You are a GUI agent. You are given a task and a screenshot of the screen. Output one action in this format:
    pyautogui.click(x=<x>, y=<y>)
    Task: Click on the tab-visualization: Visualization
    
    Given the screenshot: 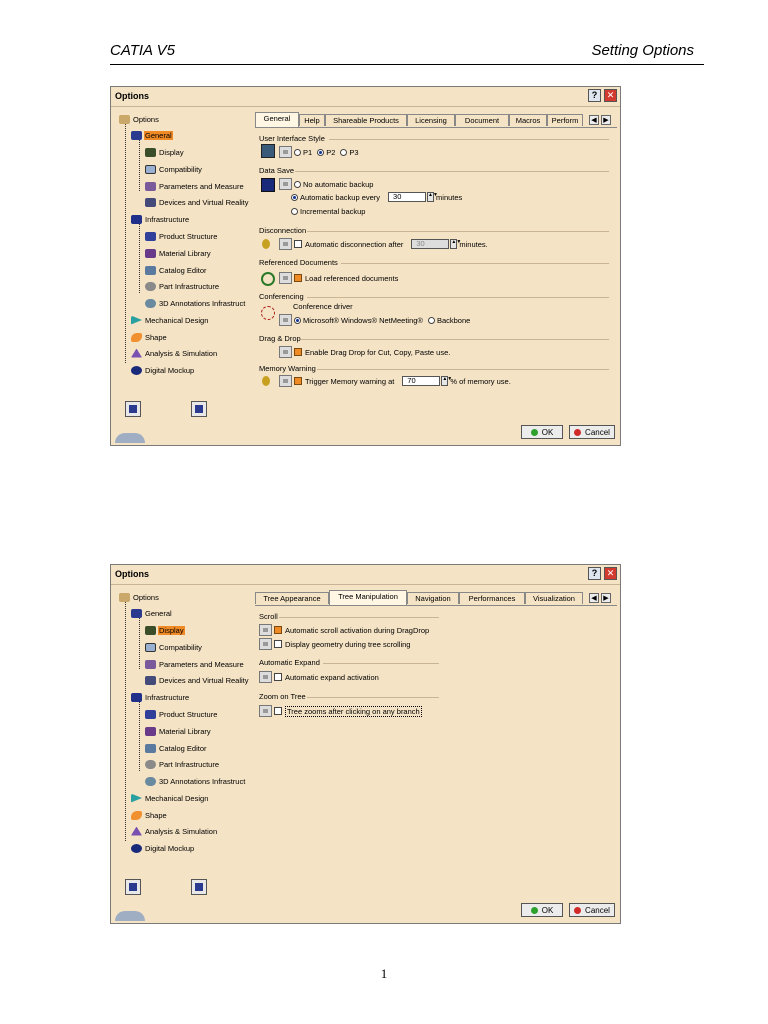 What is the action you would take?
    pyautogui.click(x=554, y=598)
    